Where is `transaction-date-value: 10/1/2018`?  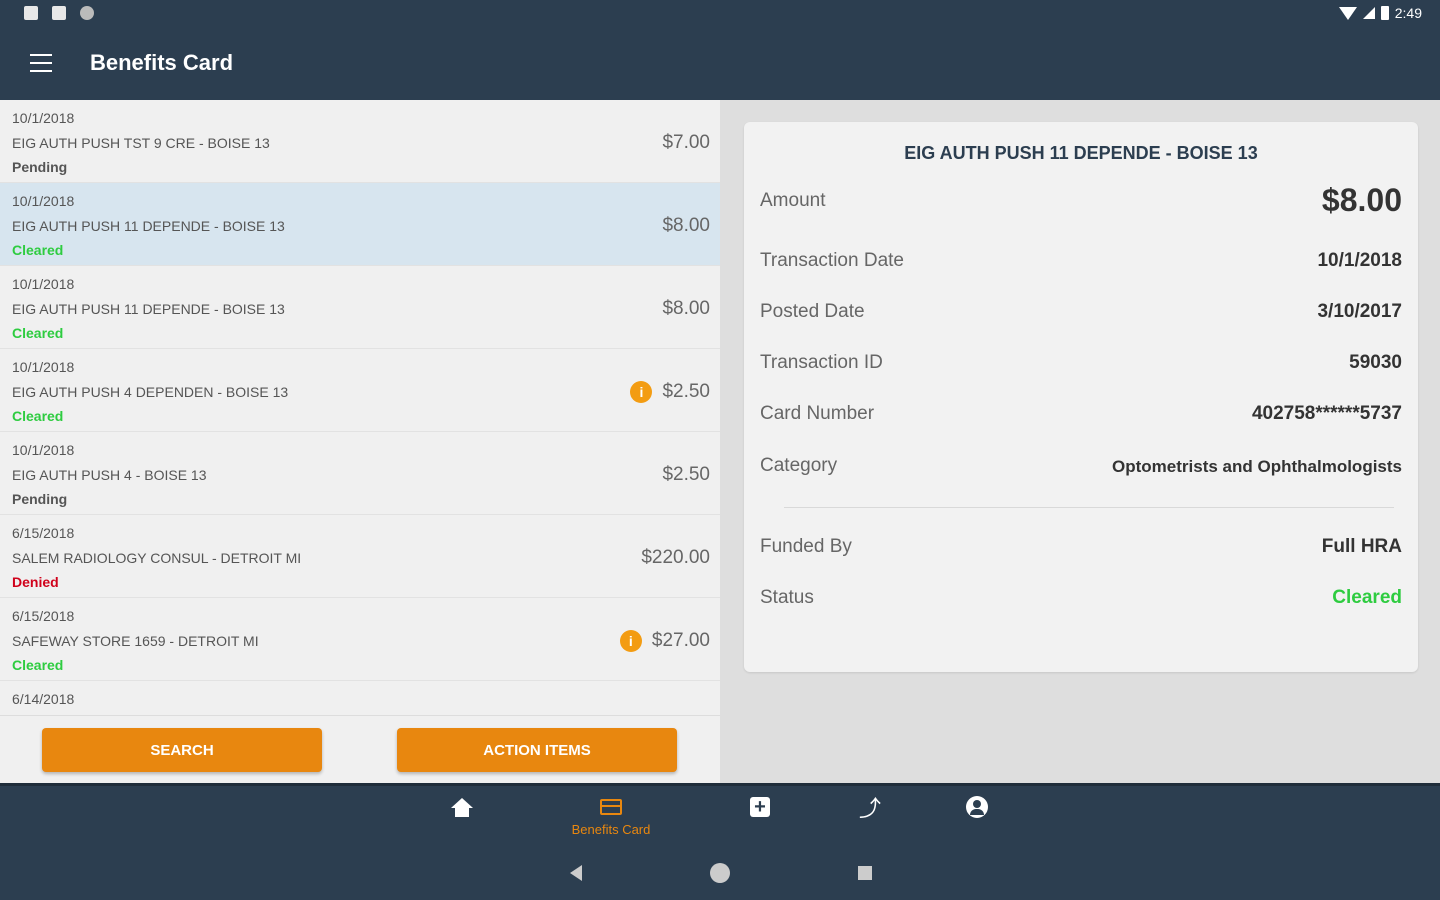 transaction-date-value: 10/1/2018 is located at coordinates (1359, 260).